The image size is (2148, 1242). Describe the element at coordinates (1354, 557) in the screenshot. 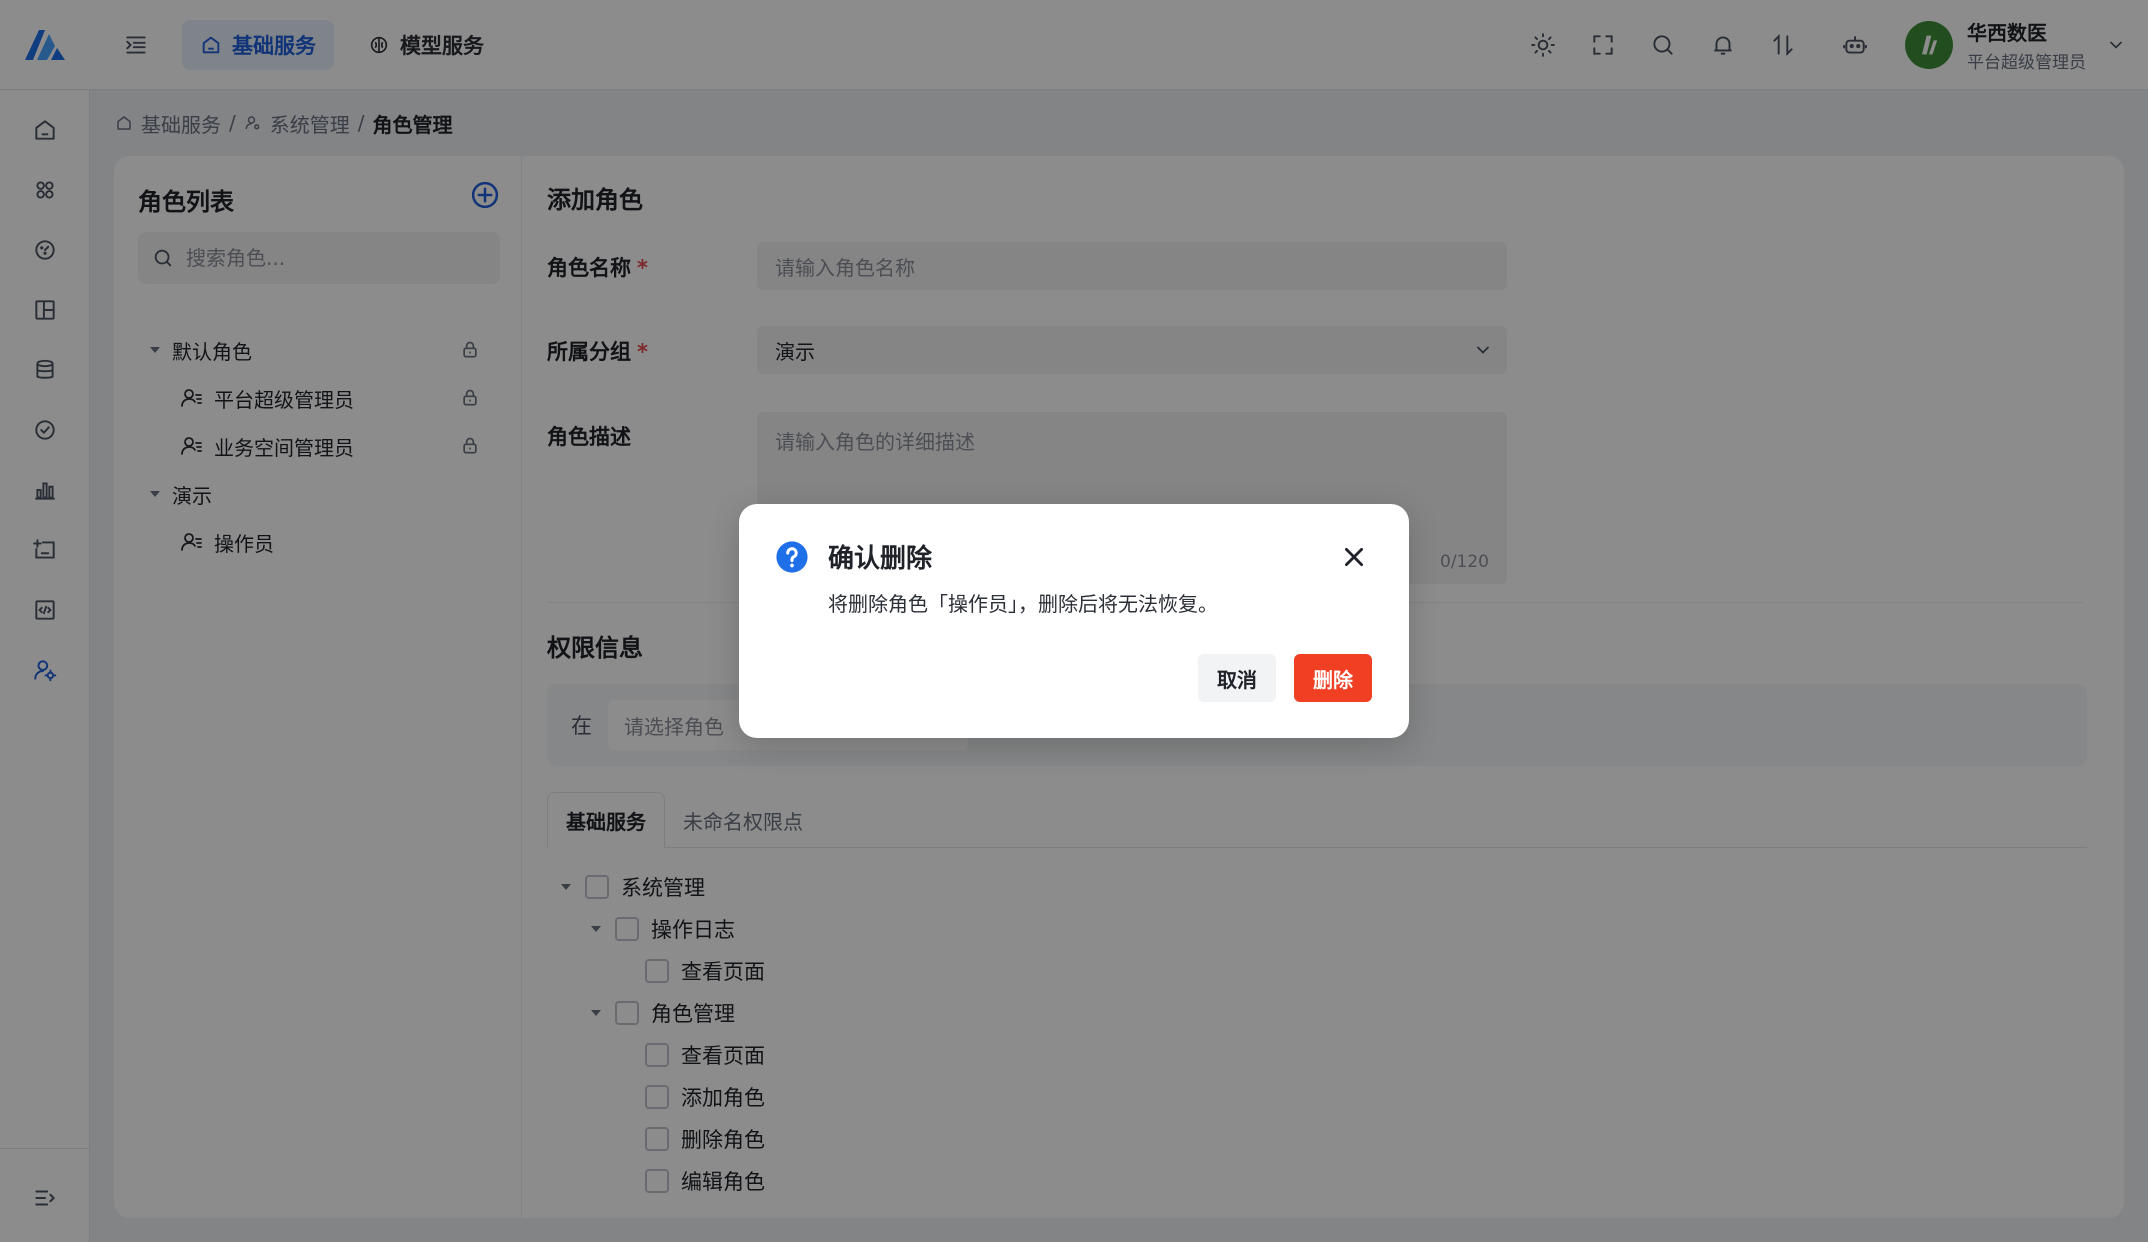

I see `close-icon` at that location.